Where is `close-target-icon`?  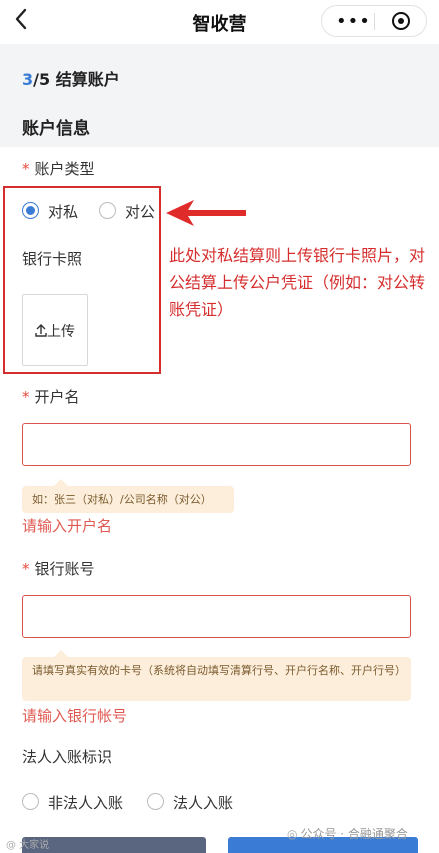
close-target-icon is located at coordinates (401, 21).